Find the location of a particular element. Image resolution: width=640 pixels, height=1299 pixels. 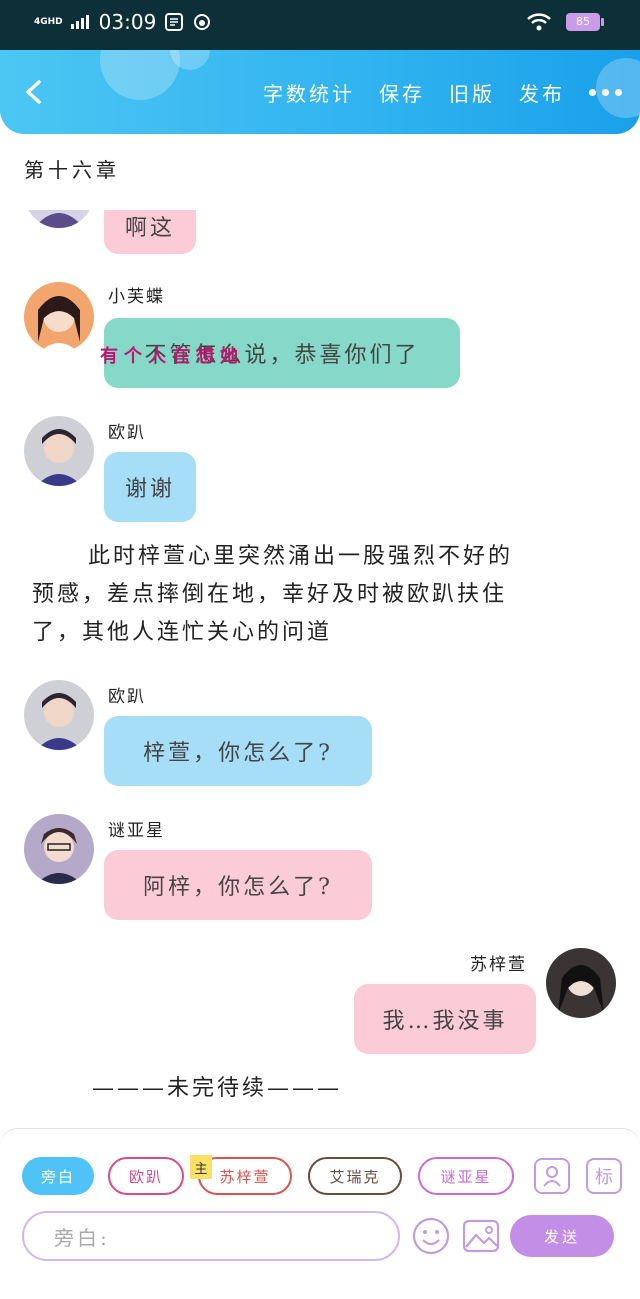

signal-icon is located at coordinates (79, 22).